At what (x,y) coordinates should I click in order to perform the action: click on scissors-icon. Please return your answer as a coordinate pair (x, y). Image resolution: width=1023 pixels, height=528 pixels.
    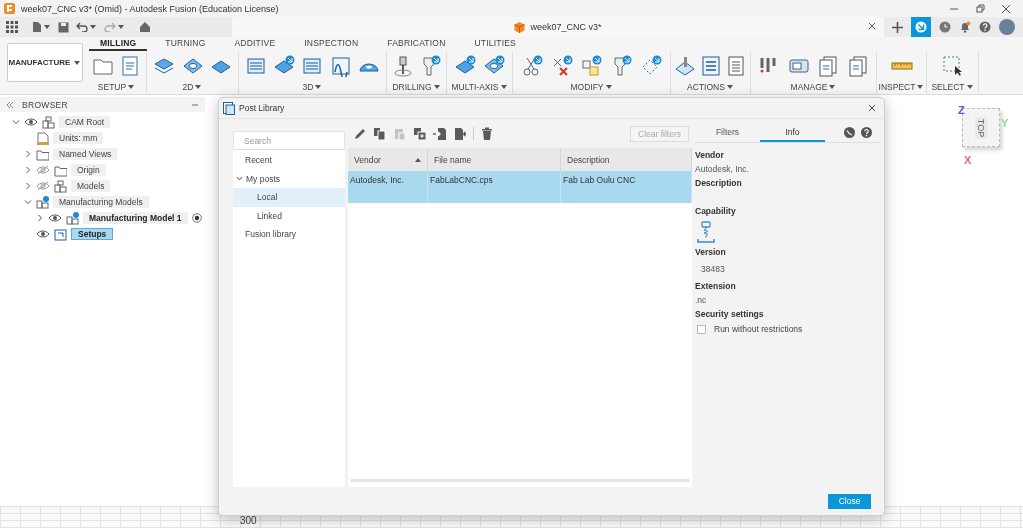
    Looking at the image, I should click on (531, 65).